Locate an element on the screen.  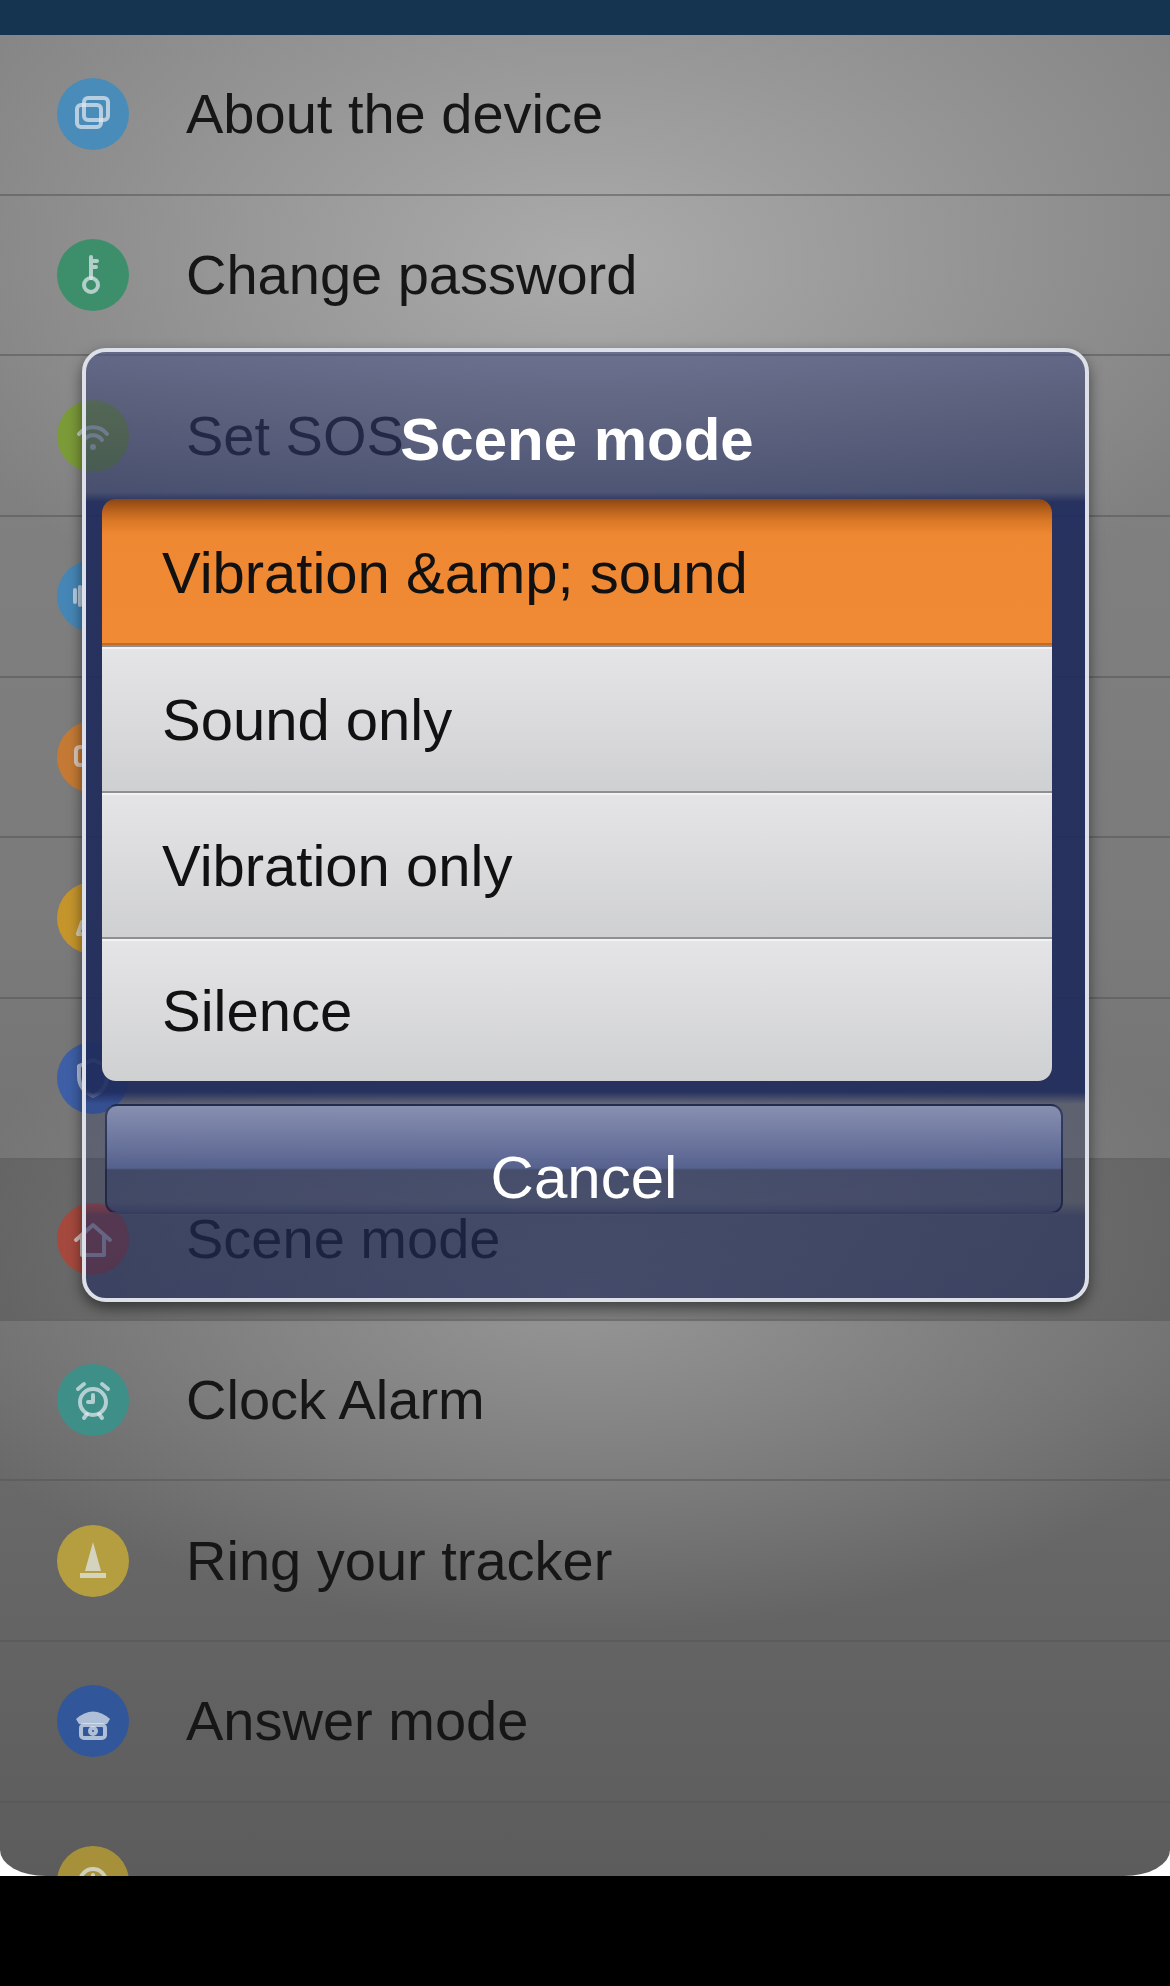
option-item: Sound only is located at coordinates (577, 718).